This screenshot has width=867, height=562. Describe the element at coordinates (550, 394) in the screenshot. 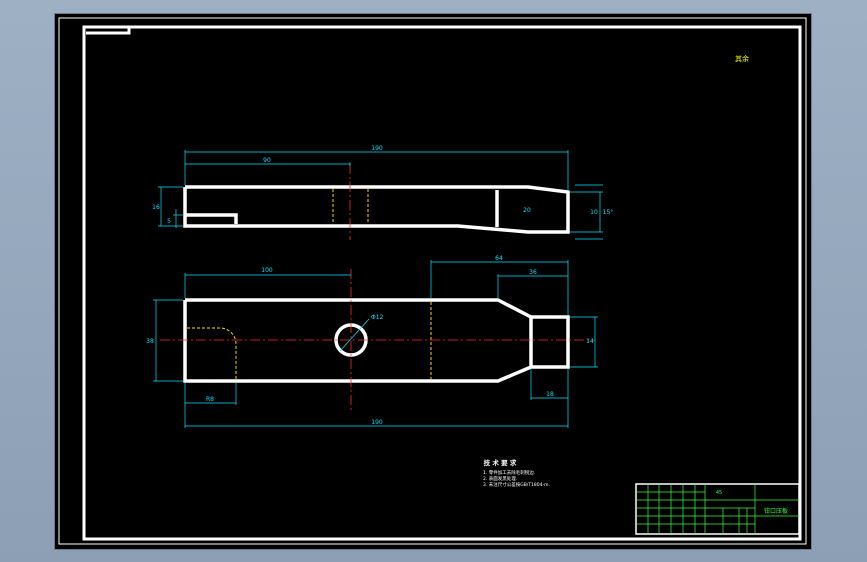

I see `dim-front-right-offset: 18` at that location.